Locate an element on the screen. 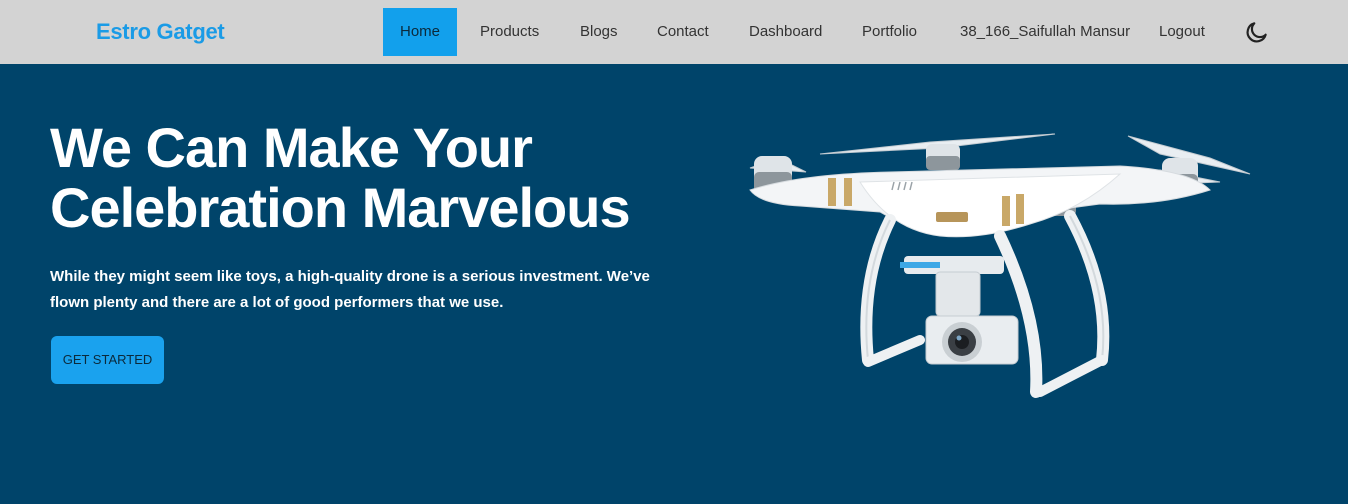 The height and width of the screenshot is (504, 1348). hero-title: We Can Make Your Celebration Marvelous is located at coordinates (370, 178).